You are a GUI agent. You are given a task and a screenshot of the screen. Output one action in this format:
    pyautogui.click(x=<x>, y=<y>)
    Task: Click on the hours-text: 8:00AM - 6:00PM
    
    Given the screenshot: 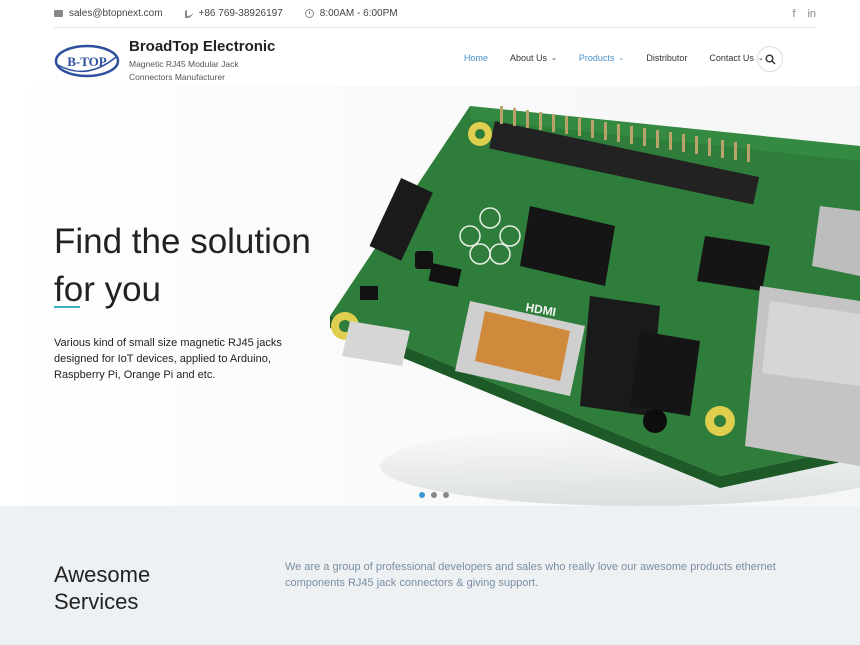 What is the action you would take?
    pyautogui.click(x=358, y=13)
    